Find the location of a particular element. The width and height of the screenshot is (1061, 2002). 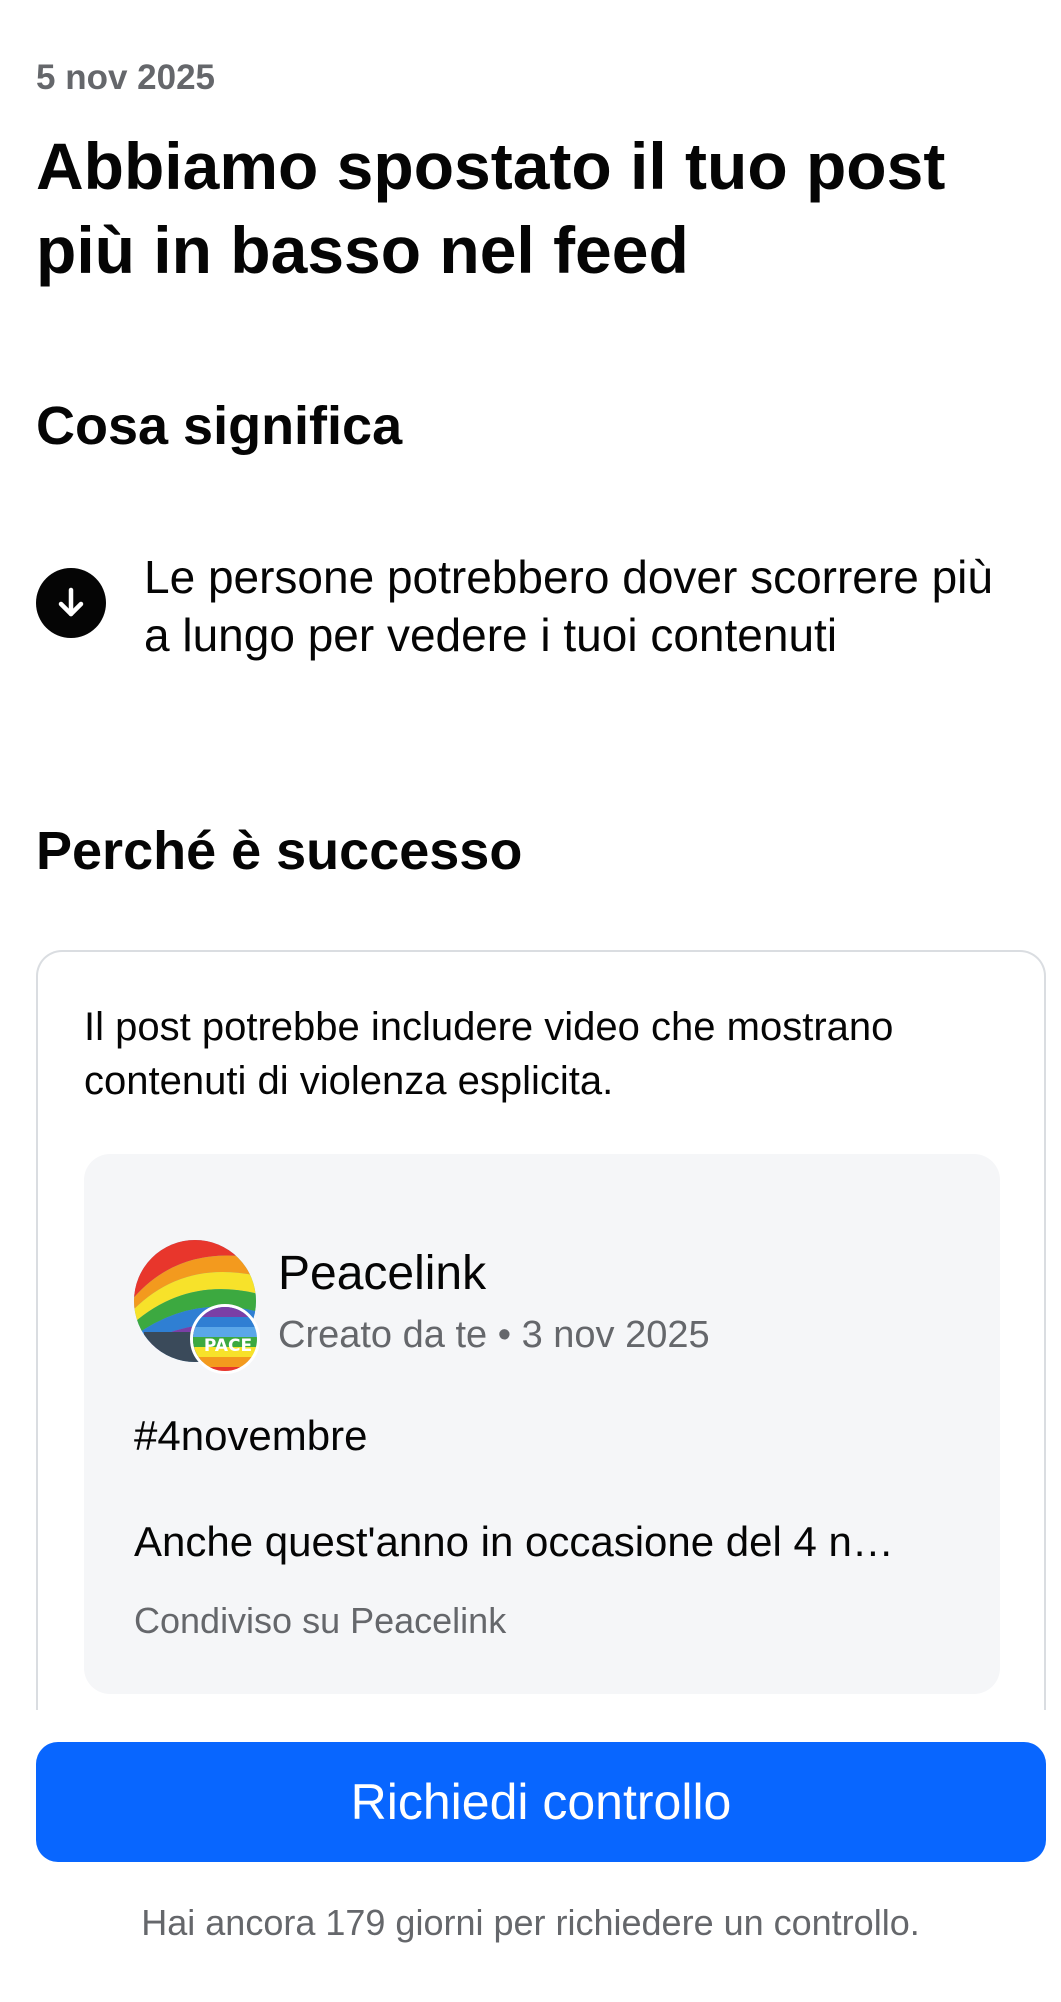

section-title-meaning: Cosa significa is located at coordinates (219, 426).